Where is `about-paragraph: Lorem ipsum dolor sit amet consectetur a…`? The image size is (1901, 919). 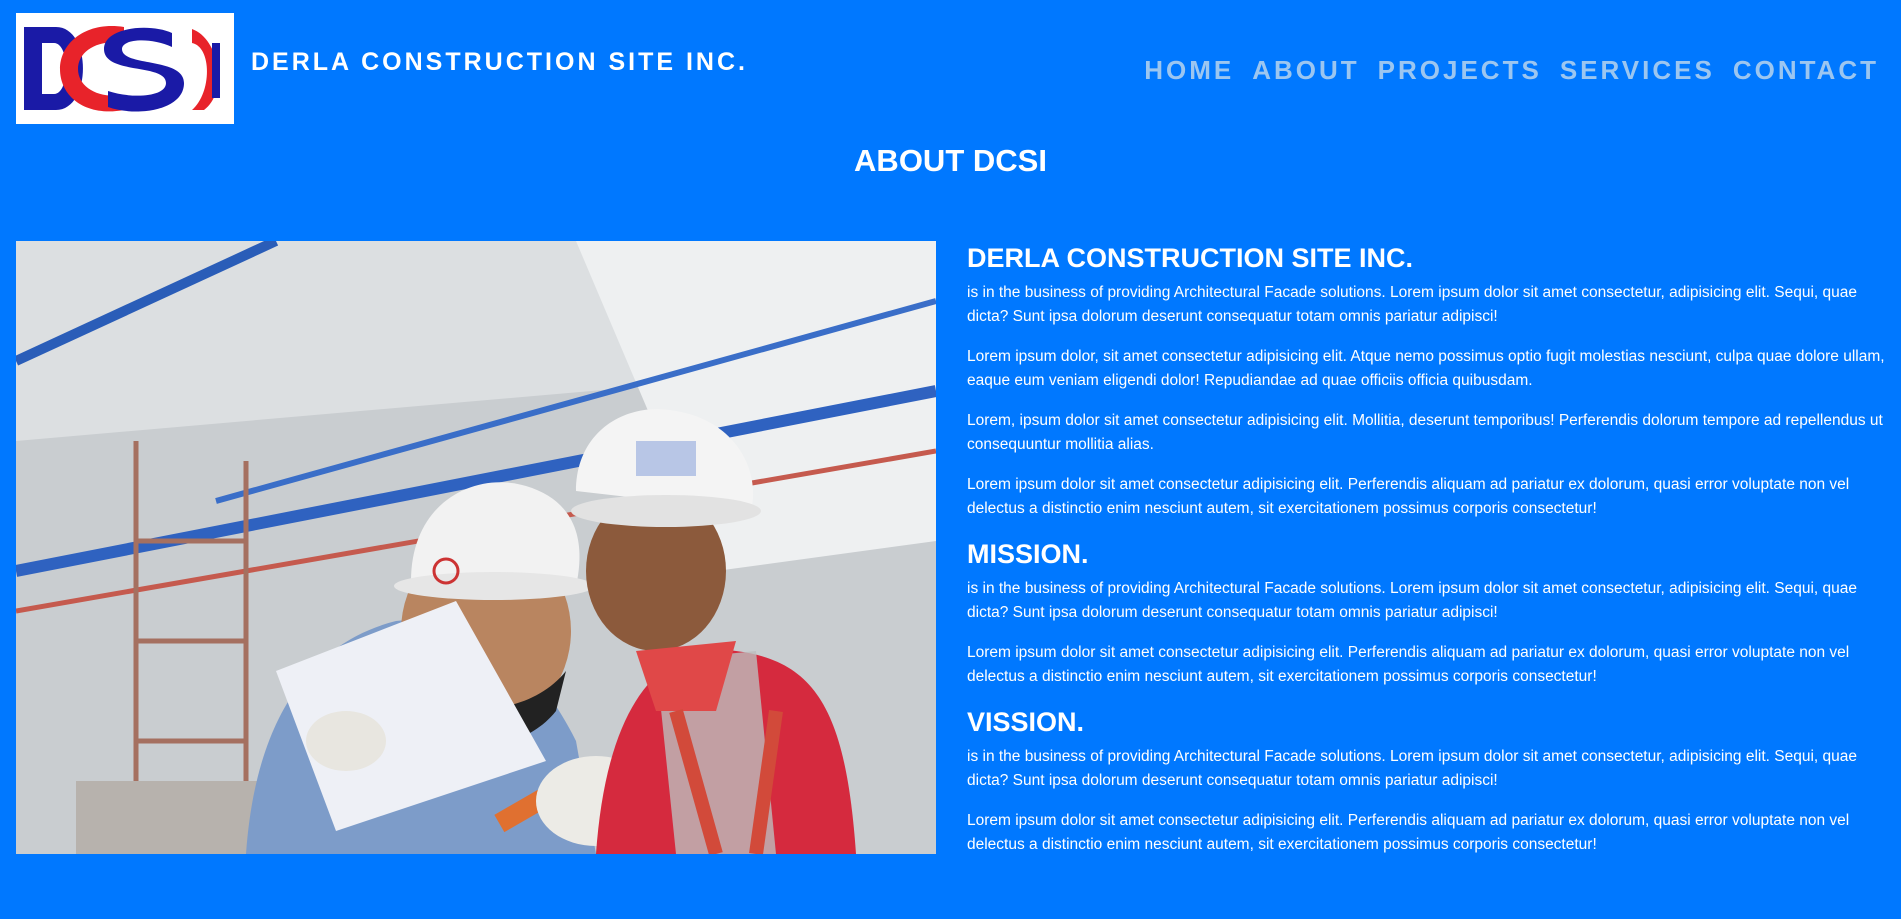 about-paragraph: Lorem ipsum dolor sit amet consectetur a… is located at coordinates (1408, 496).